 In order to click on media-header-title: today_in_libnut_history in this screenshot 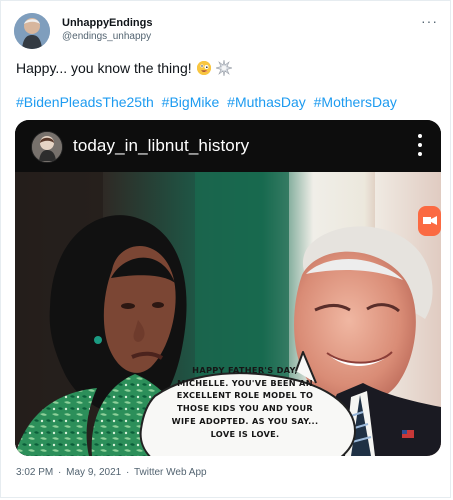, I will do `click(161, 145)`.